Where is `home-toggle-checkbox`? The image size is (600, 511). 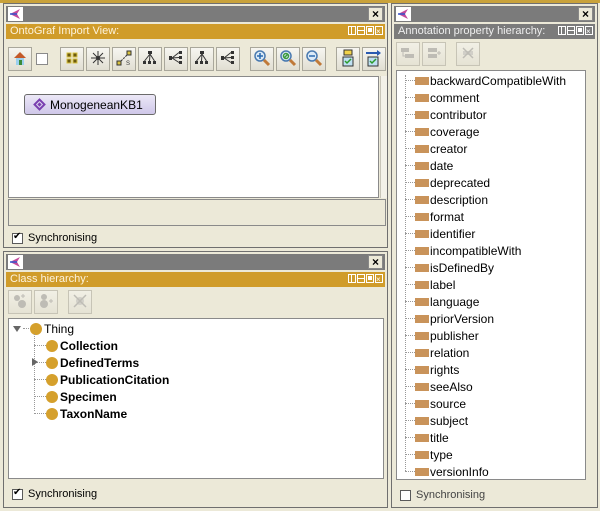 home-toggle-checkbox is located at coordinates (42, 59).